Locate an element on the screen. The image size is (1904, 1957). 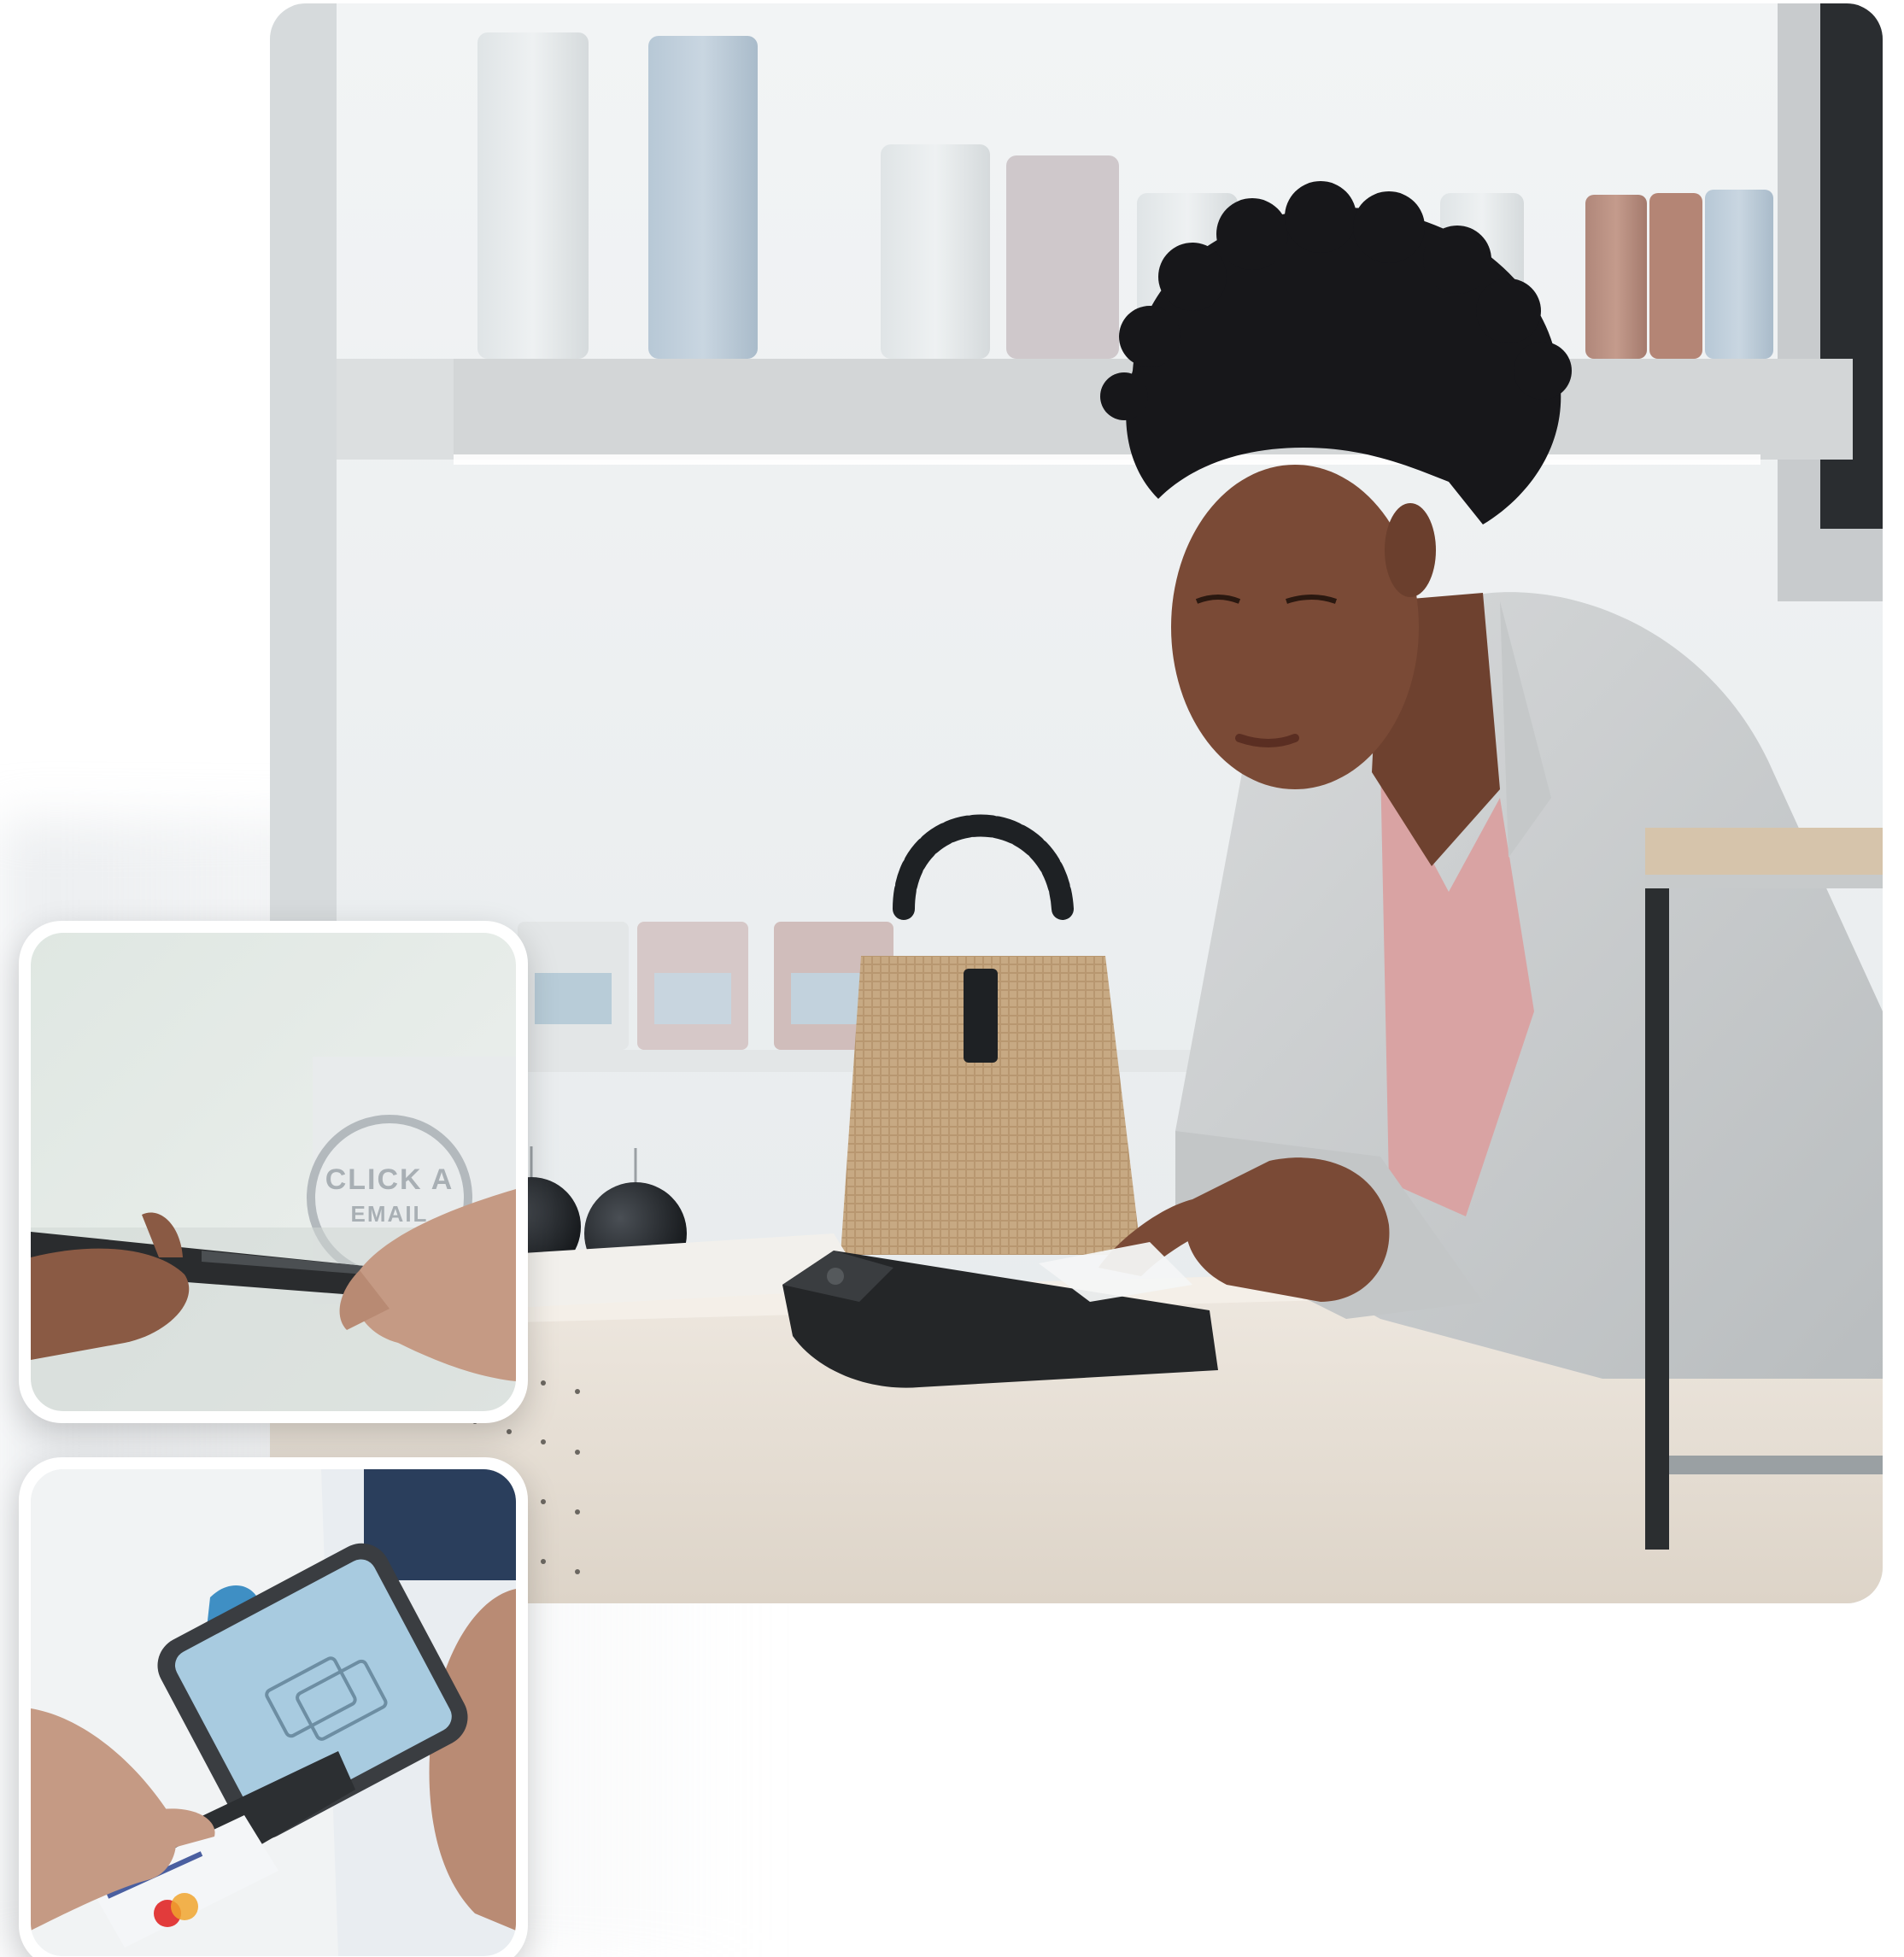
wall-column is located at coordinates (304, 515).